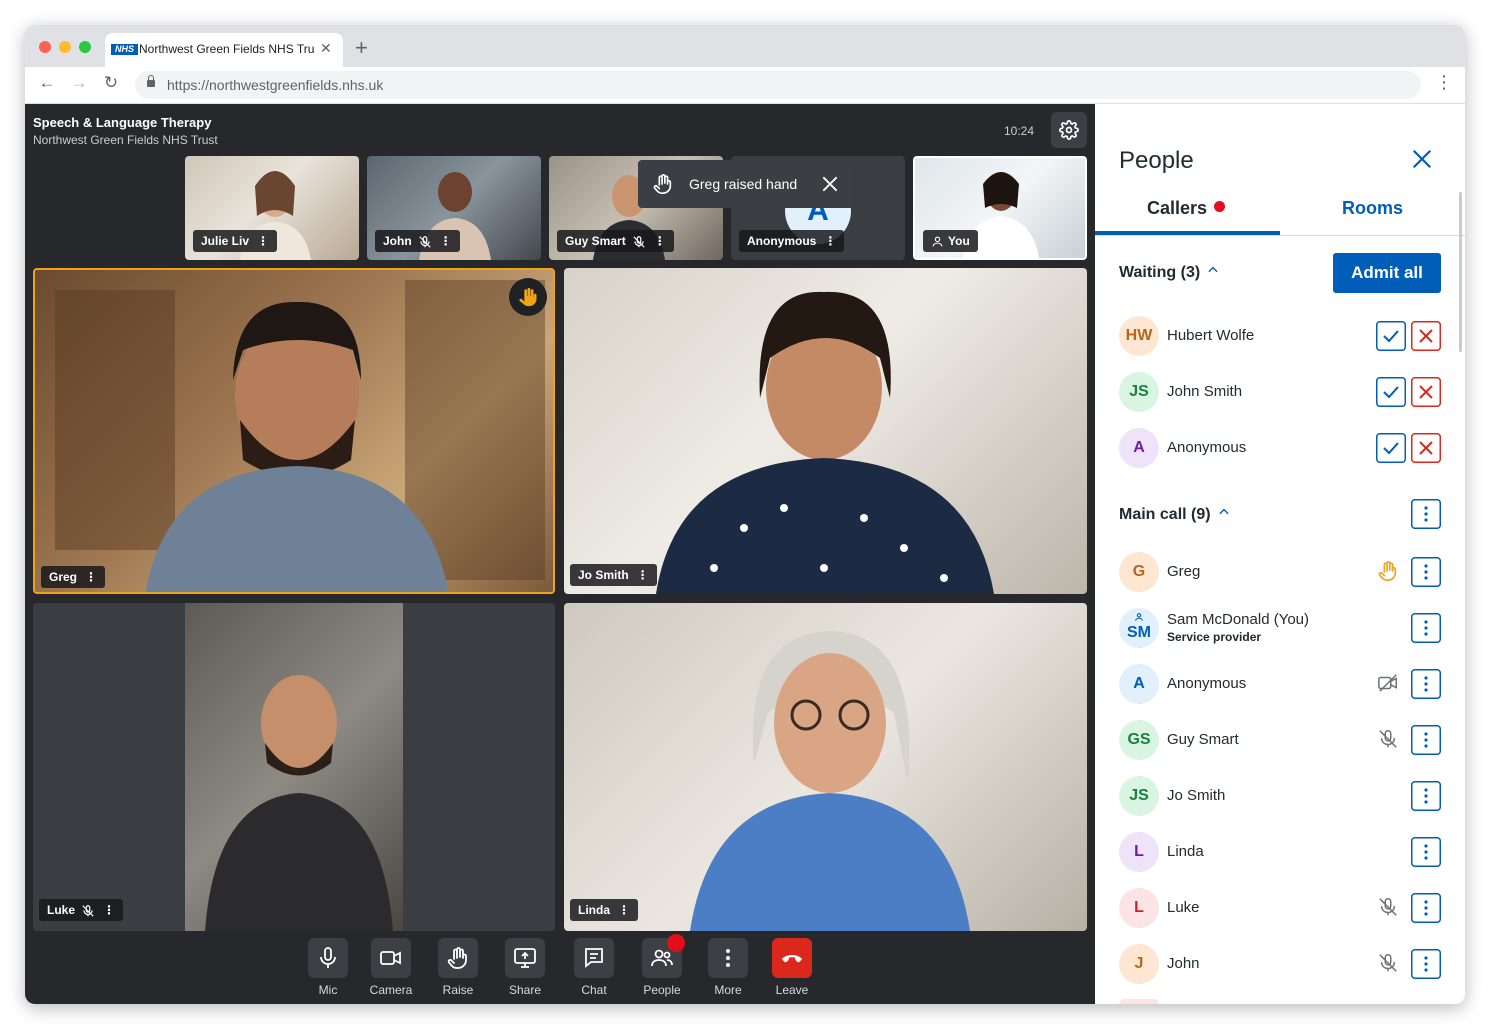 This screenshot has height=1029, width=1490. What do you see at coordinates (1280, 392) in the screenshot?
I see `waiting-person-row: JS John Smith` at bounding box center [1280, 392].